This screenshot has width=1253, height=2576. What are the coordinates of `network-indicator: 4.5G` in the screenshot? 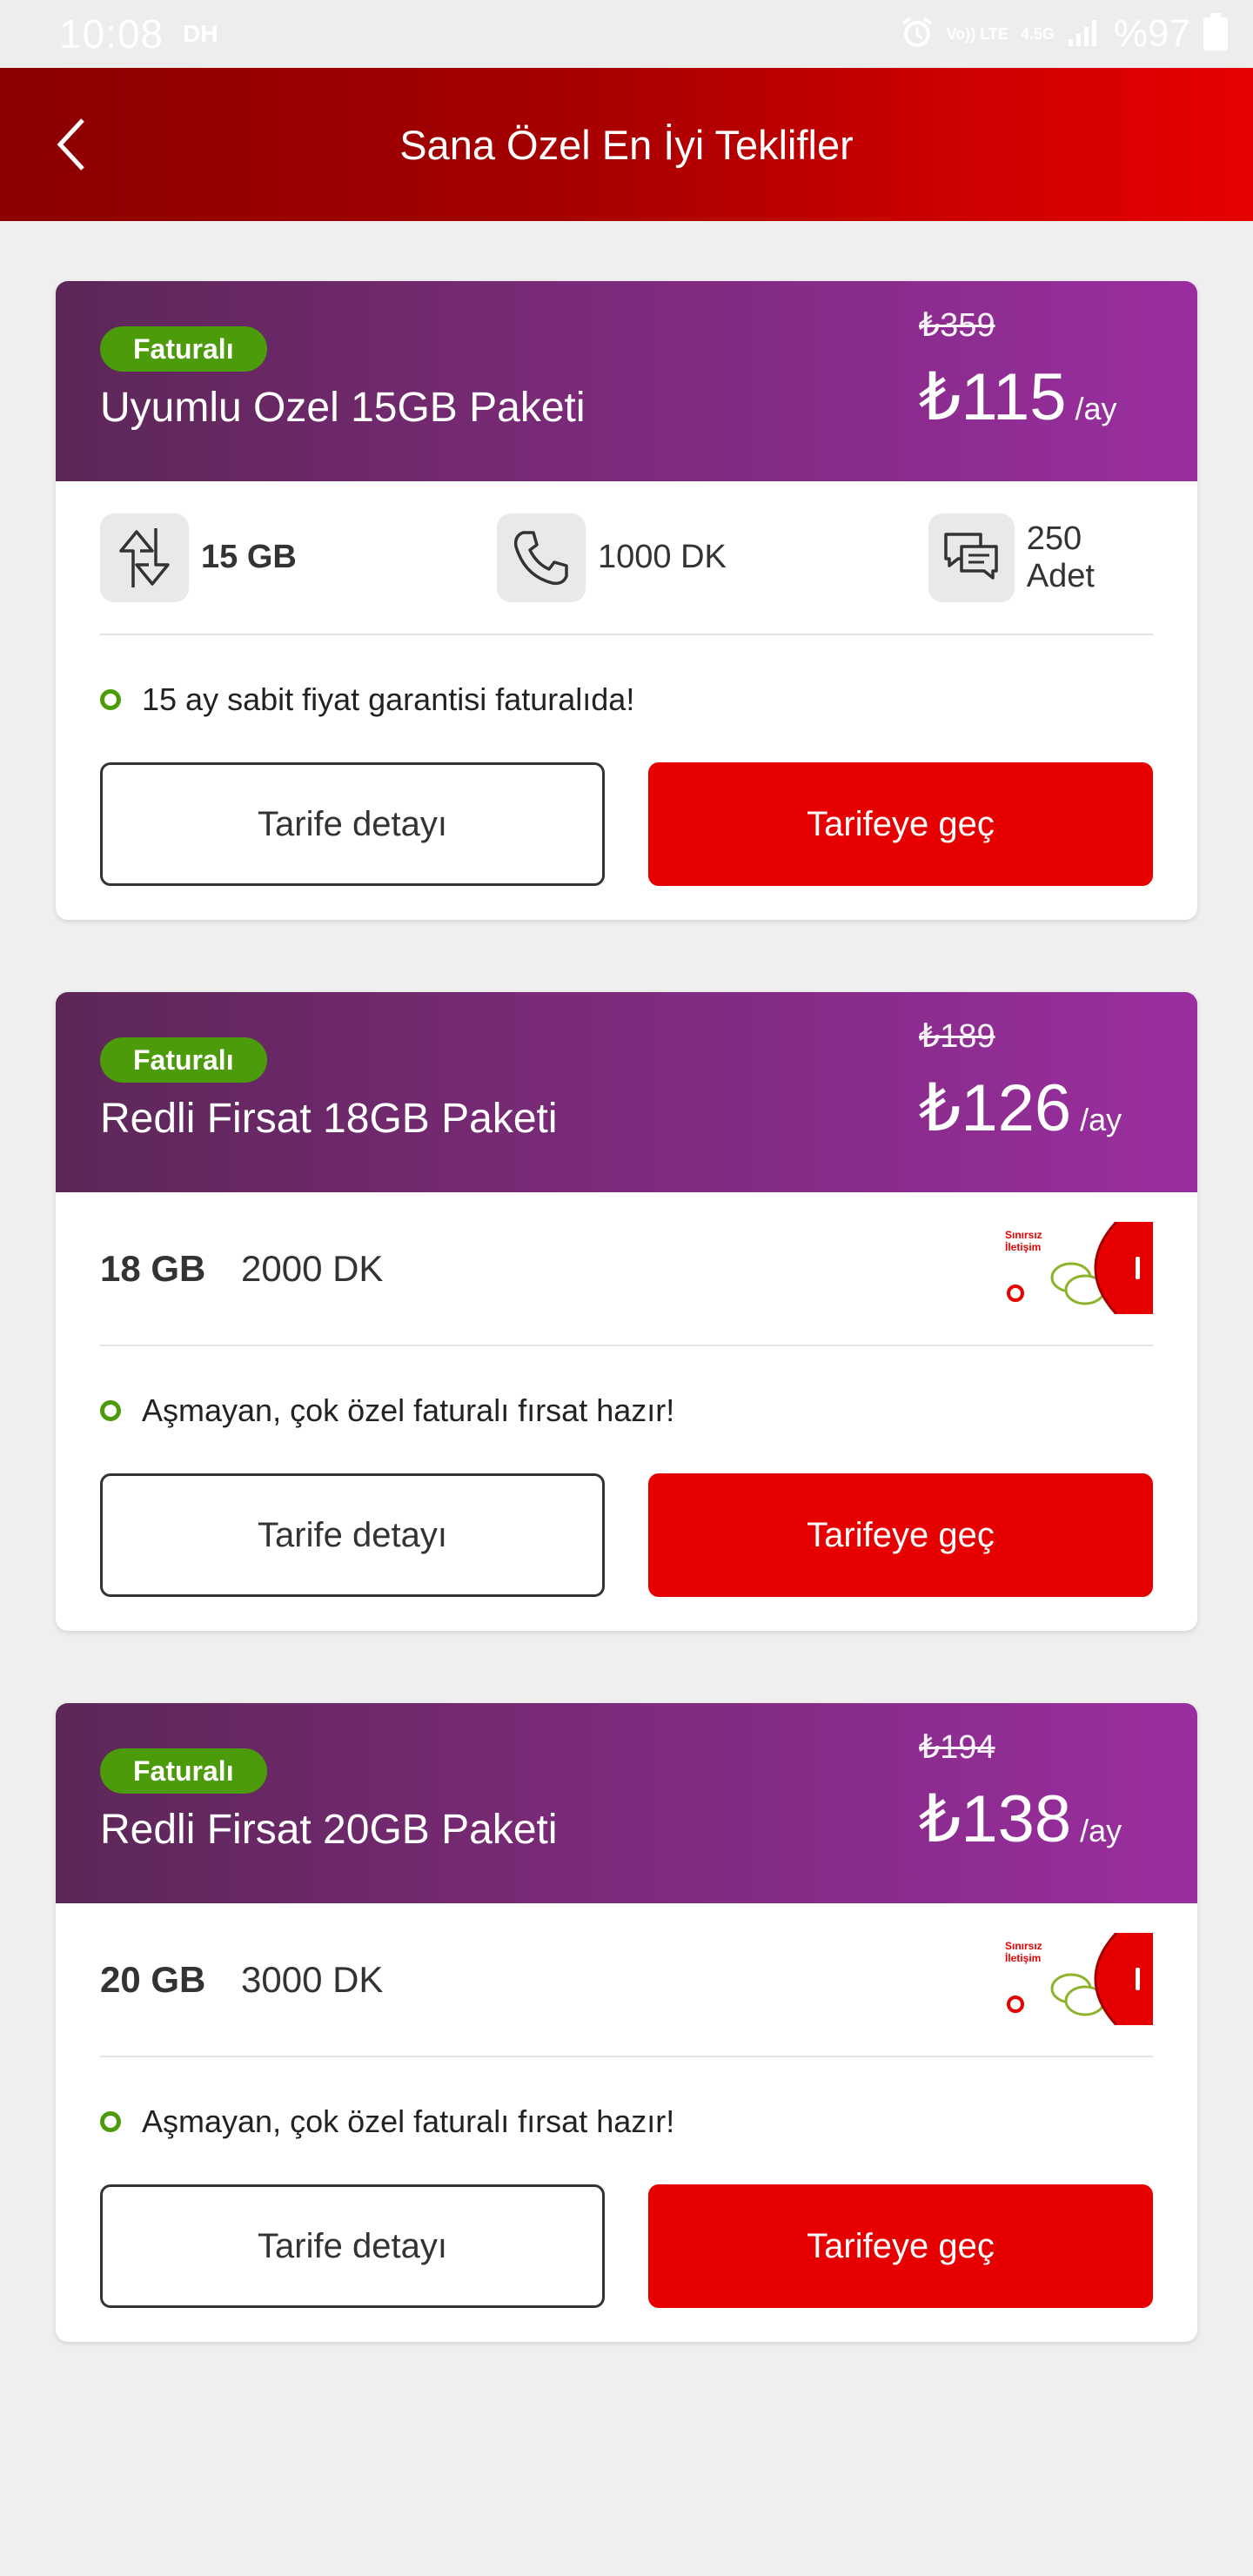 It's located at (1037, 34).